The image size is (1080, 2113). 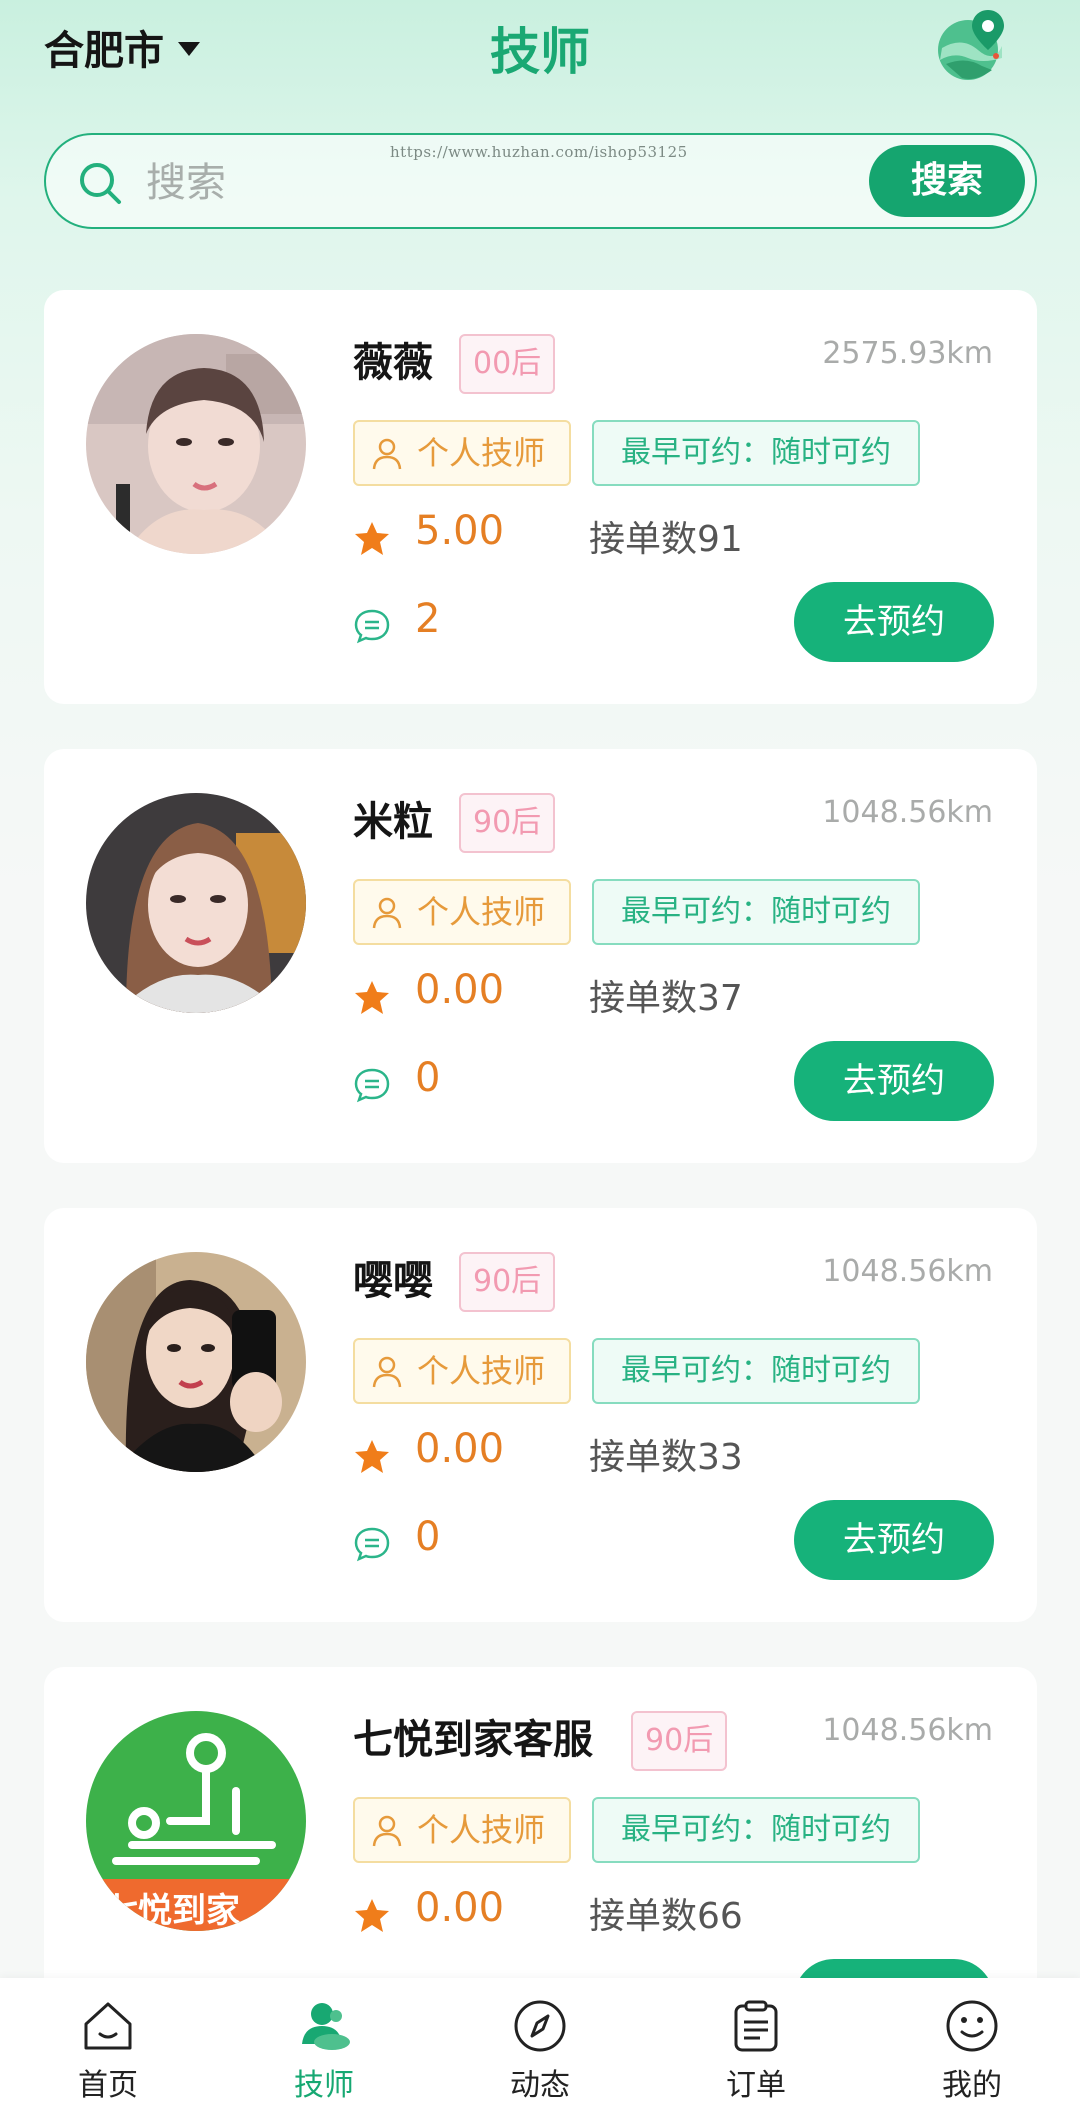 I want to click on search-button: 搜索, so click(x=947, y=181).